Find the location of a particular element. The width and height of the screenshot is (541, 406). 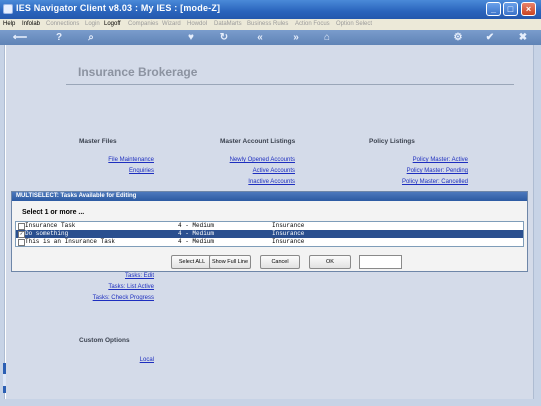

app-icon is located at coordinates (8, 9).